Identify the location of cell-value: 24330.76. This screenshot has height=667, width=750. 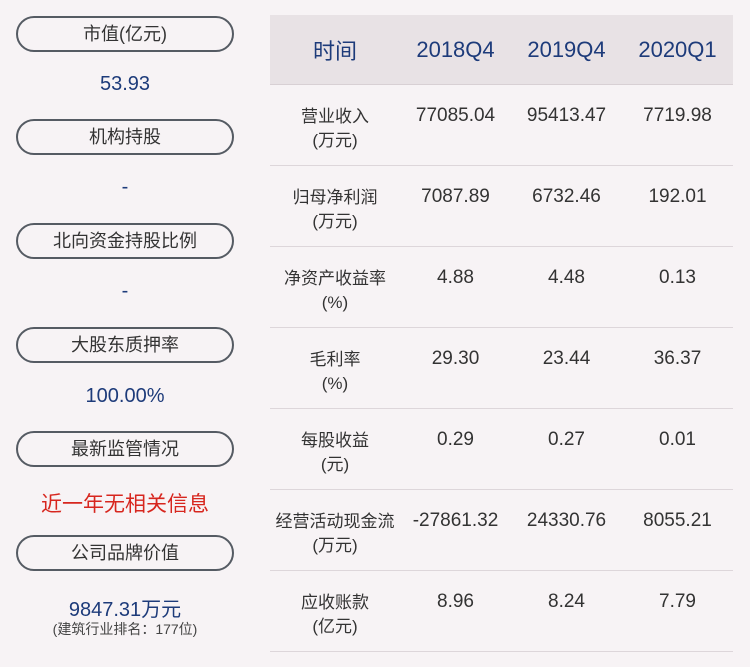
(566, 520).